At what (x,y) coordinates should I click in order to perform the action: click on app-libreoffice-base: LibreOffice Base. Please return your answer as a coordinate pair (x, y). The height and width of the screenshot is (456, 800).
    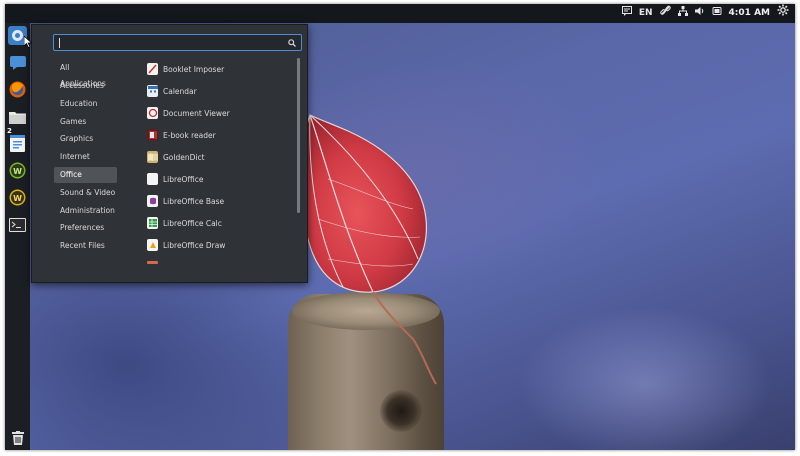
    Looking at the image, I should click on (185, 201).